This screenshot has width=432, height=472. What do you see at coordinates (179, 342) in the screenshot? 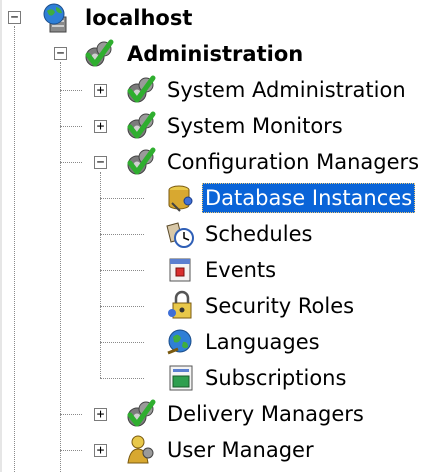
I see `globe-language-icon` at bounding box center [179, 342].